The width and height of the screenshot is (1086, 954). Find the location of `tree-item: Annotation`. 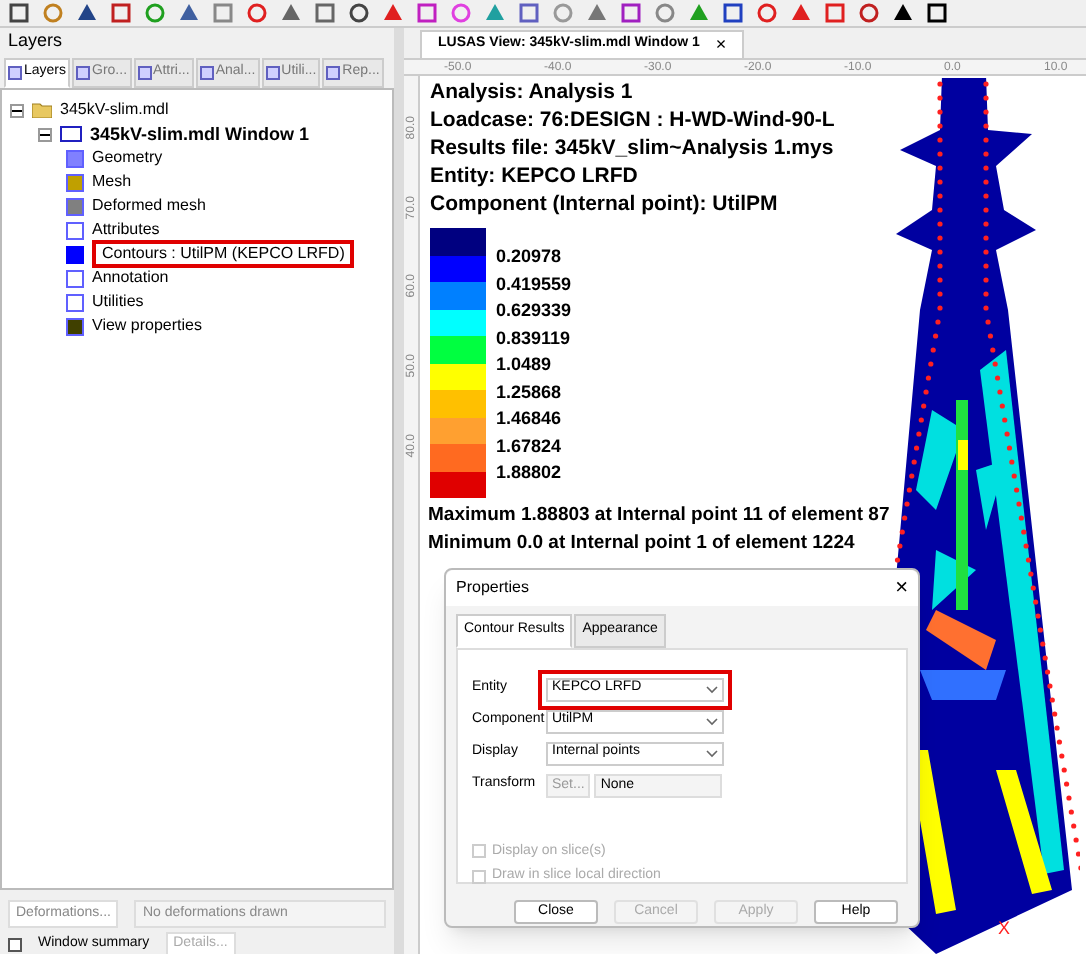

tree-item: Annotation is located at coordinates (130, 278).